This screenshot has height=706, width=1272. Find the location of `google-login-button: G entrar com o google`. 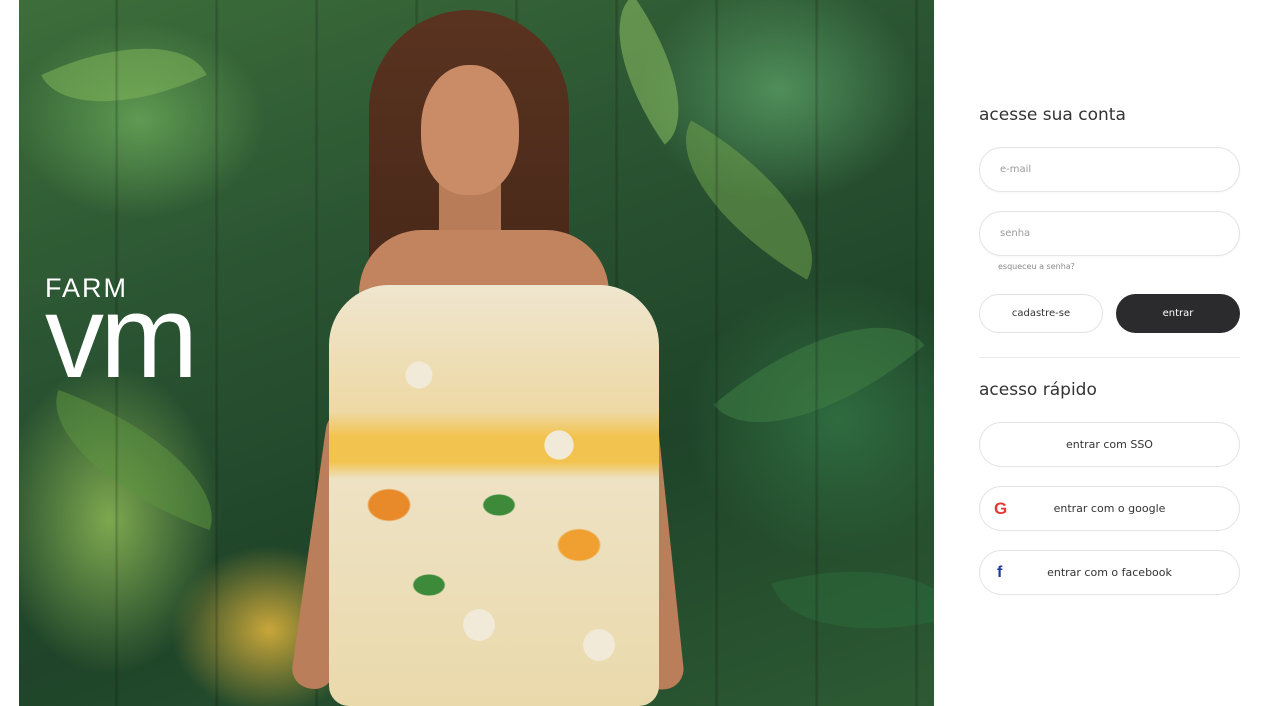

google-login-button: G entrar com o google is located at coordinates (1109, 508).